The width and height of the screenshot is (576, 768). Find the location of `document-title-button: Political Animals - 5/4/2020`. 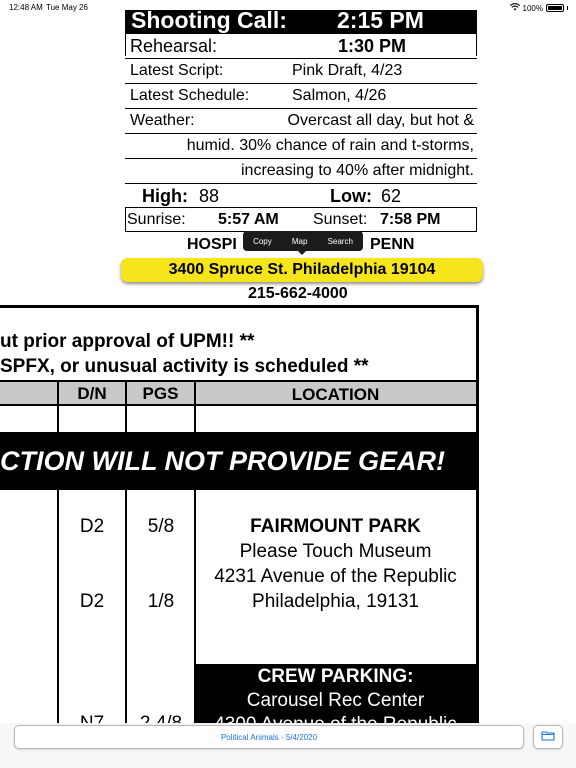

document-title-button: Political Animals - 5/4/2020 is located at coordinates (269, 737).